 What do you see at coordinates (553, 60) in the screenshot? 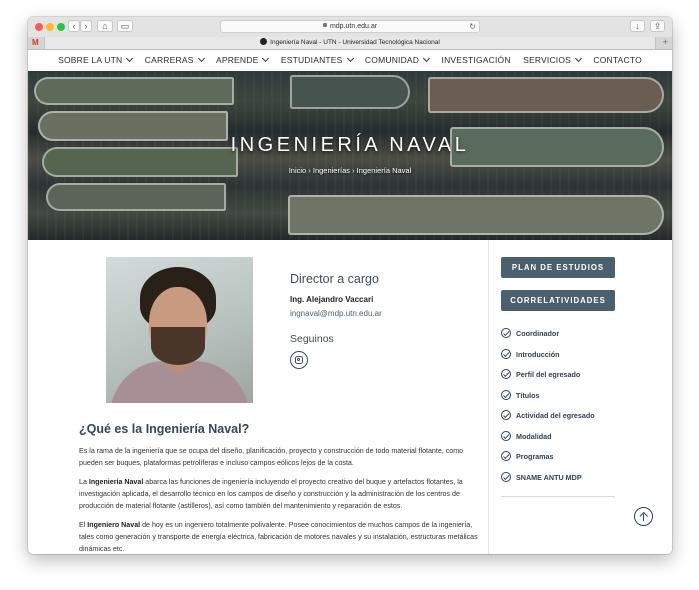
I see `nav-item-servicios: SERVICIOS` at bounding box center [553, 60].